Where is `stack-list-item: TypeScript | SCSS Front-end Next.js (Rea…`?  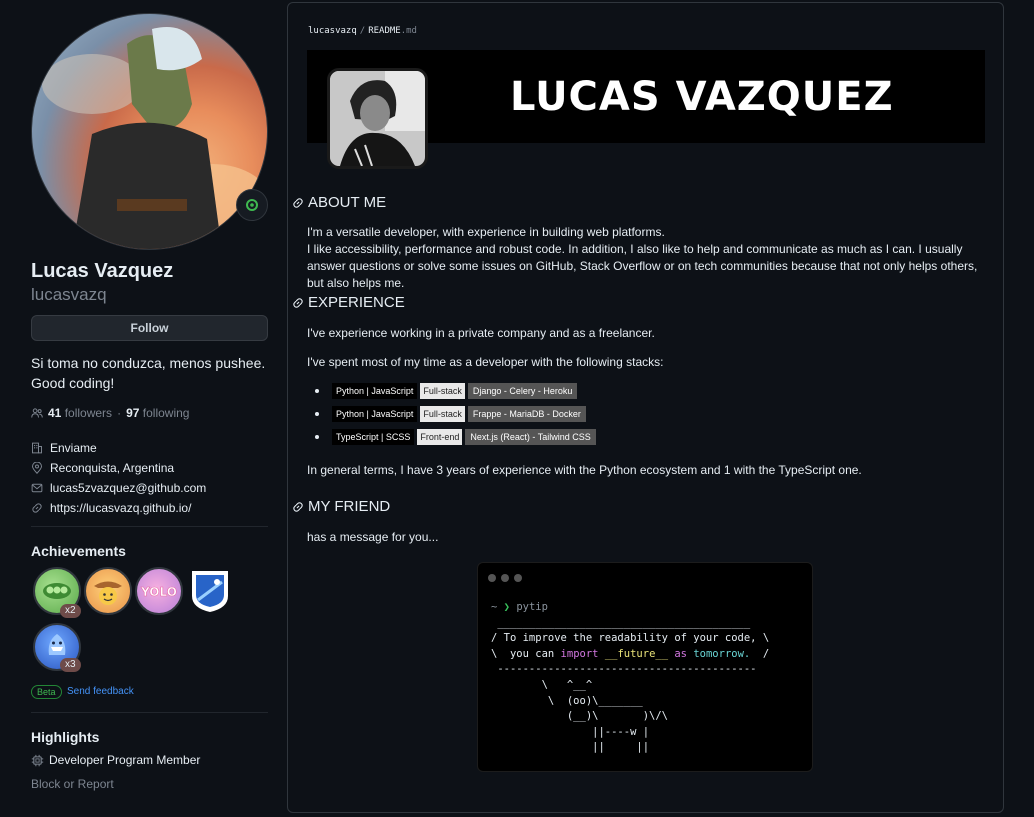
stack-list-item: TypeScript | SCSS Front-end Next.js (Rea… is located at coordinates (455, 437).